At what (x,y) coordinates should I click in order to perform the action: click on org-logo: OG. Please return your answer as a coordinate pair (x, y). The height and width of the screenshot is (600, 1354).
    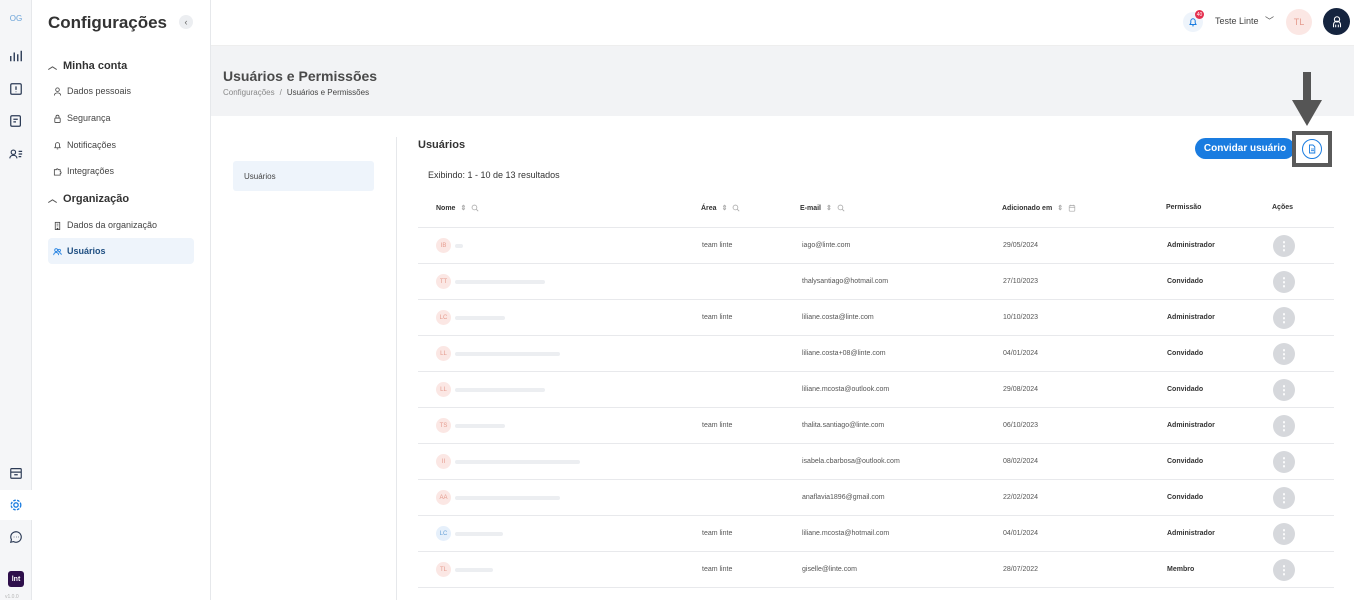
    Looking at the image, I should click on (16, 18).